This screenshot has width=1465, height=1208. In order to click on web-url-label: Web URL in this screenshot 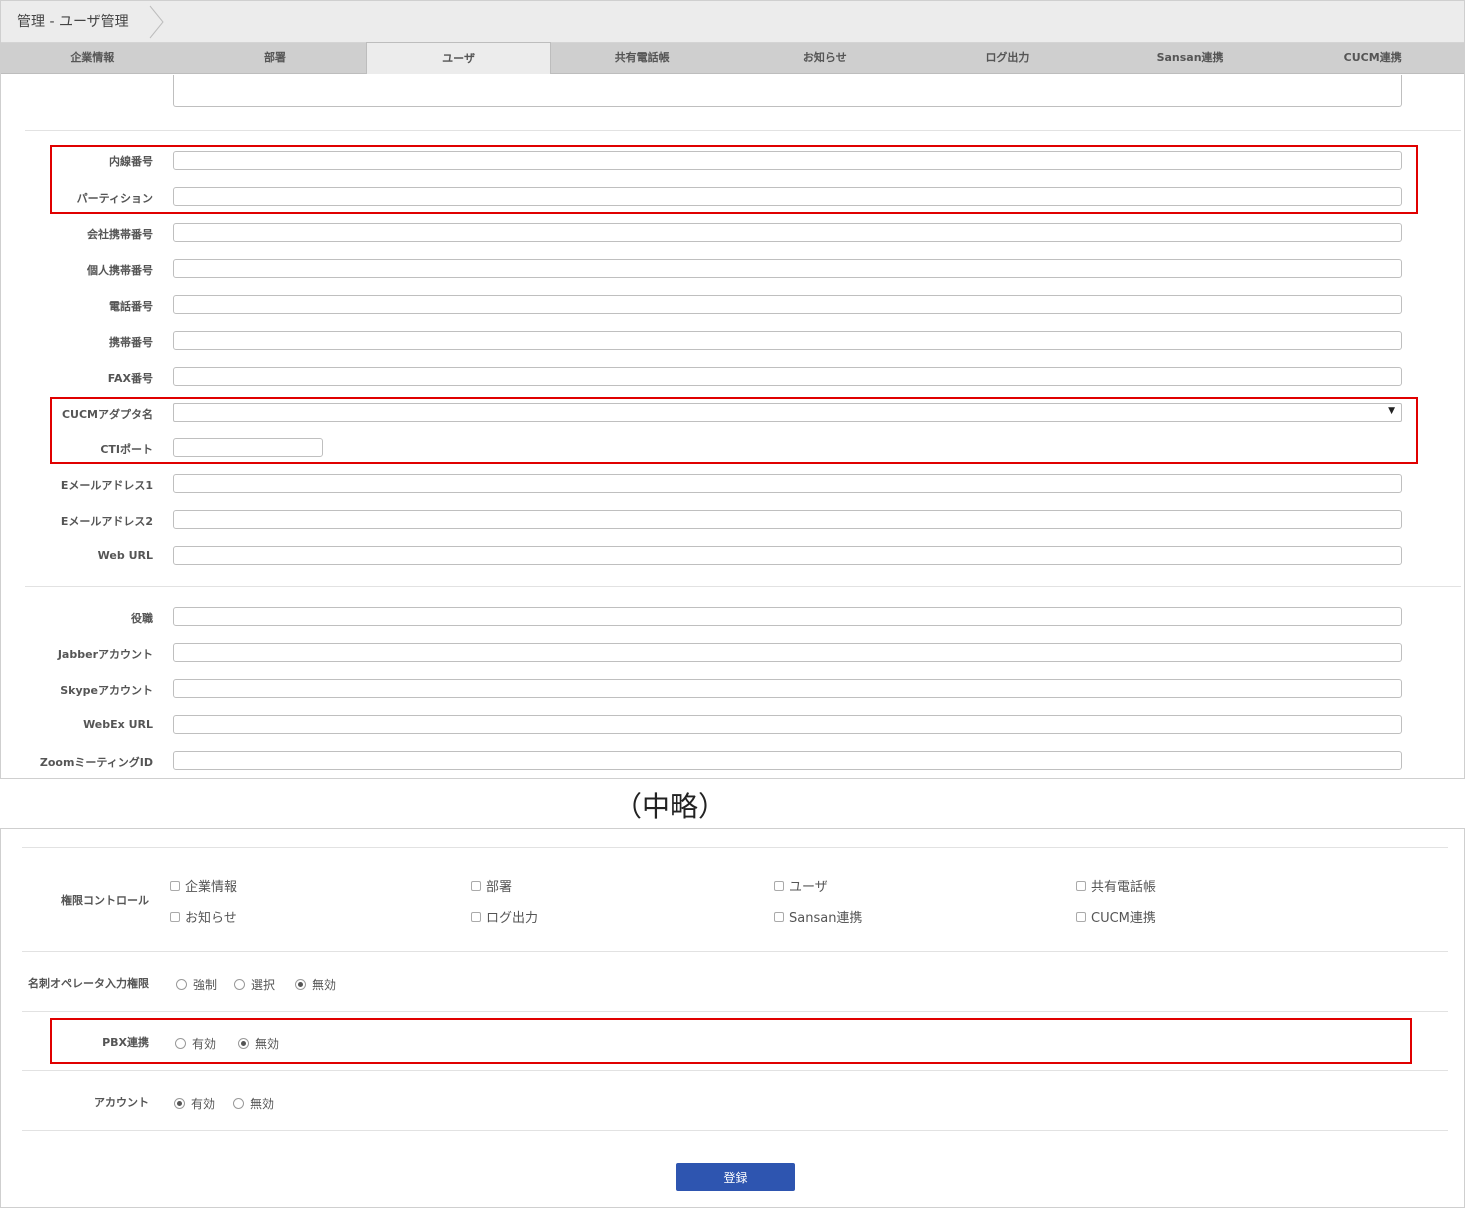, I will do `click(125, 555)`.